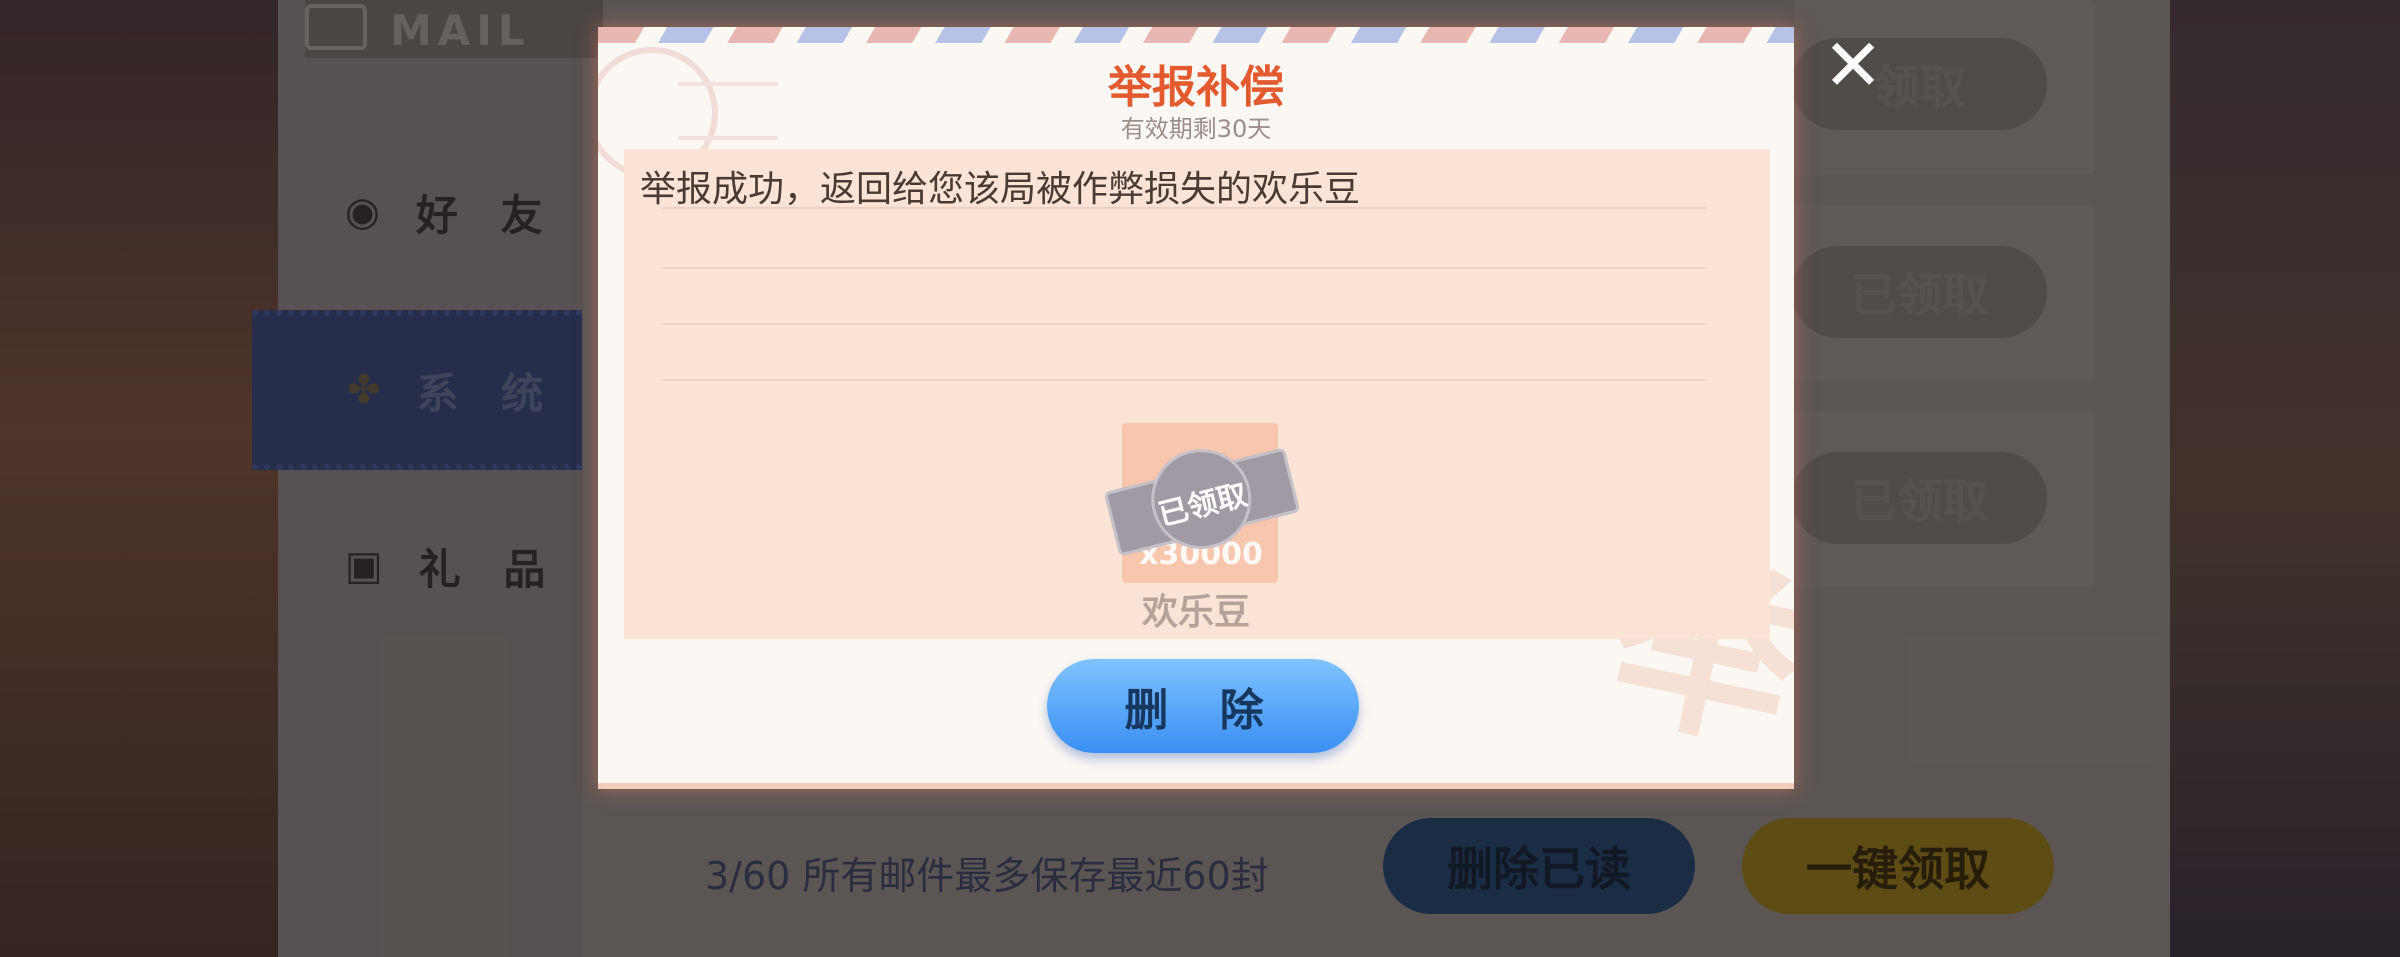 This screenshot has width=2400, height=957. I want to click on delete-button: 删 除, so click(1203, 706).